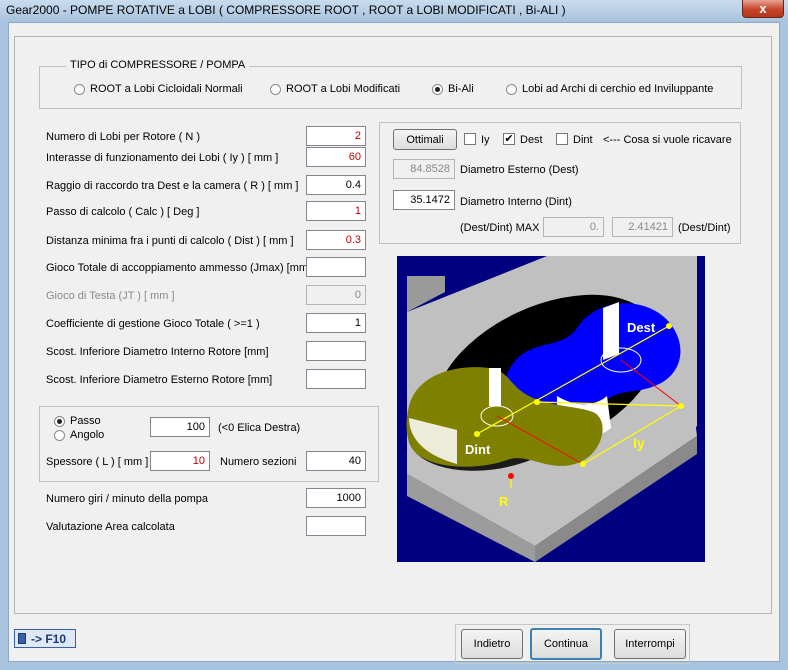 The image size is (788, 670). Describe the element at coordinates (336, 185) in the screenshot. I see `param-field-3: 0.4` at that location.